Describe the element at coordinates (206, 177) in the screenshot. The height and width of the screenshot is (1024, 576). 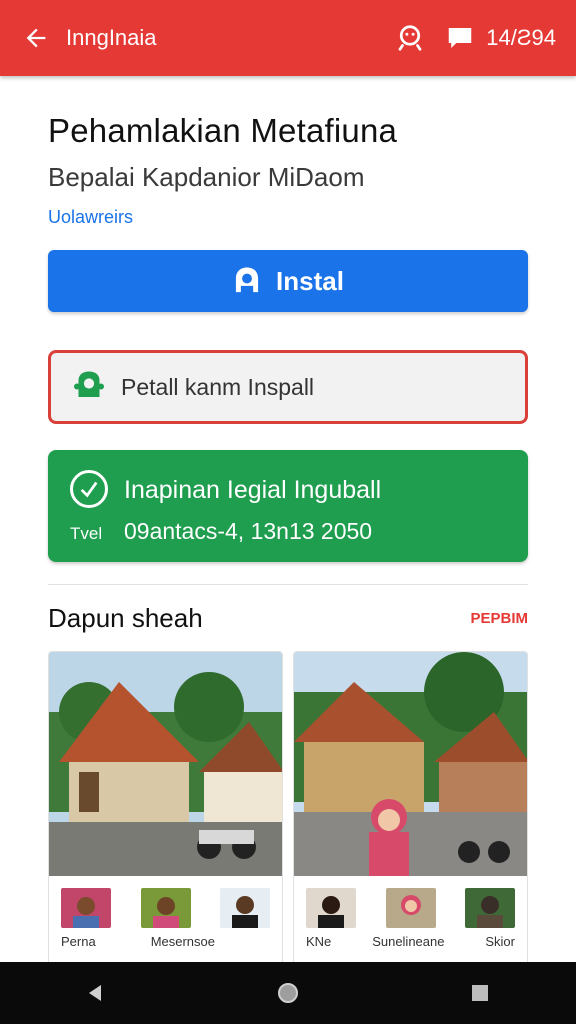
I see `app-subtitle: Bepalai Kapdanior MiDaom` at that location.